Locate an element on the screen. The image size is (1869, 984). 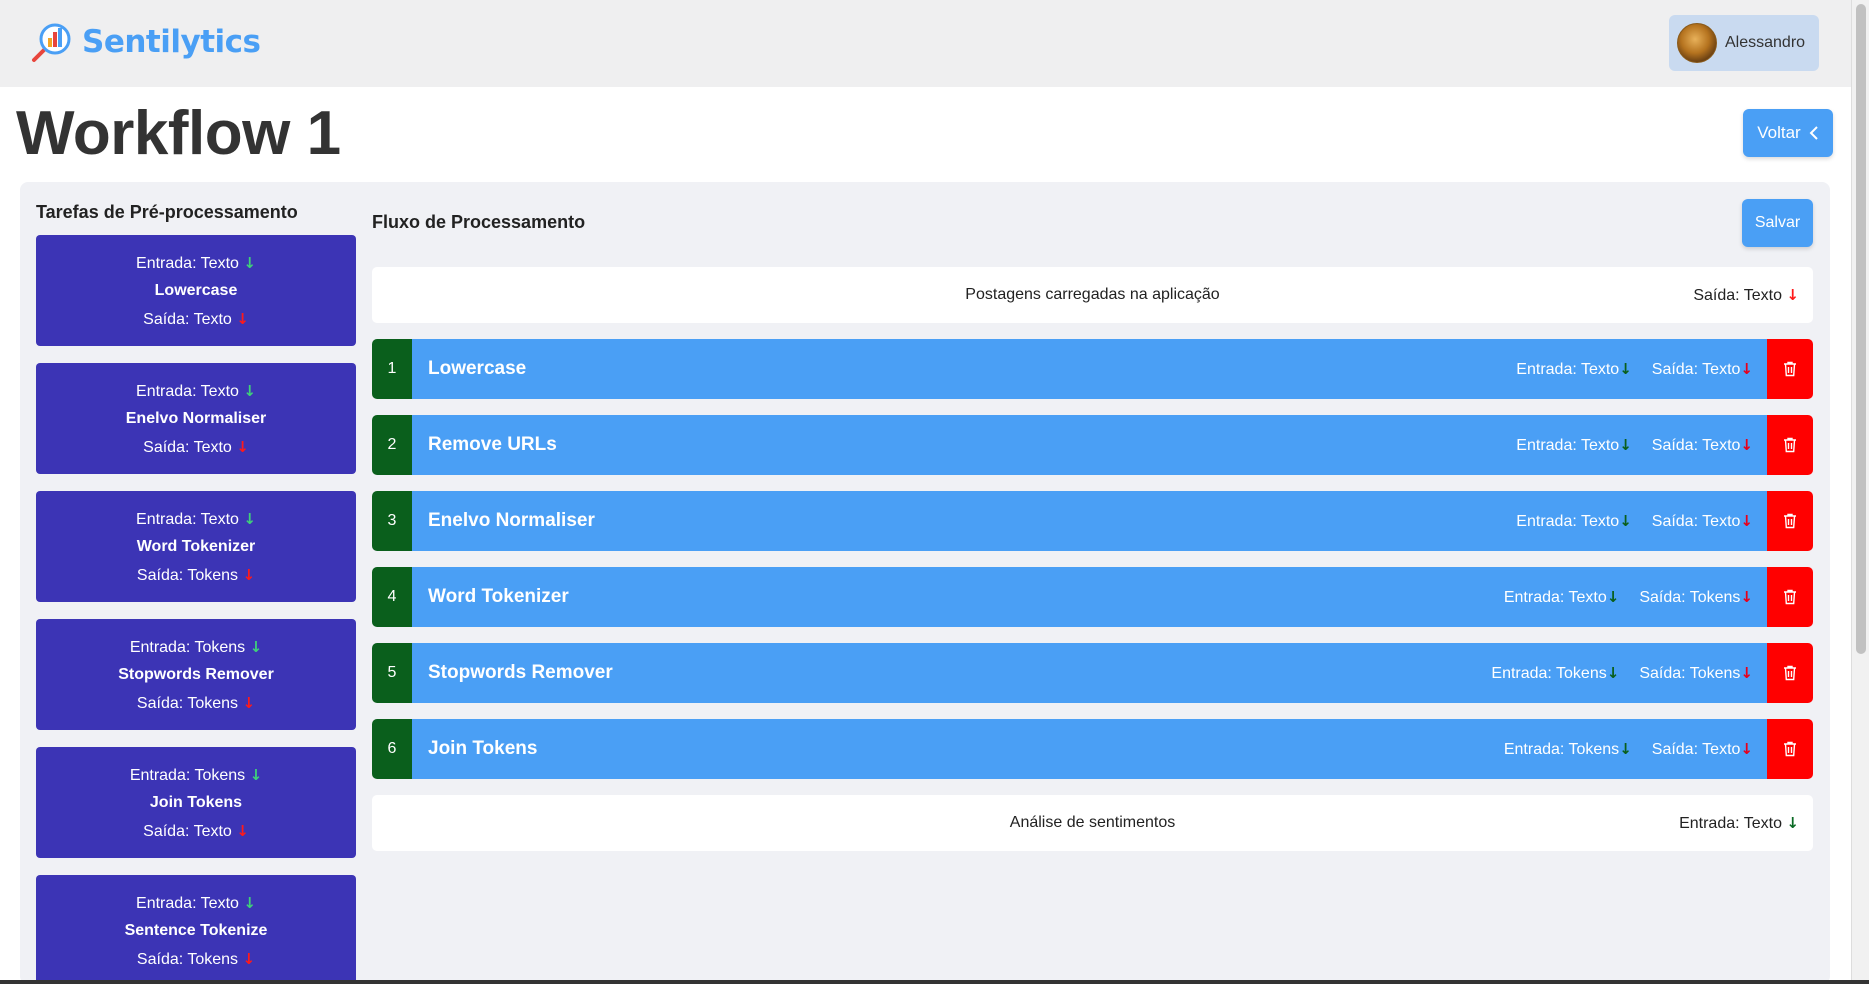
task-name: Enelvo Normaliser is located at coordinates (196, 418).